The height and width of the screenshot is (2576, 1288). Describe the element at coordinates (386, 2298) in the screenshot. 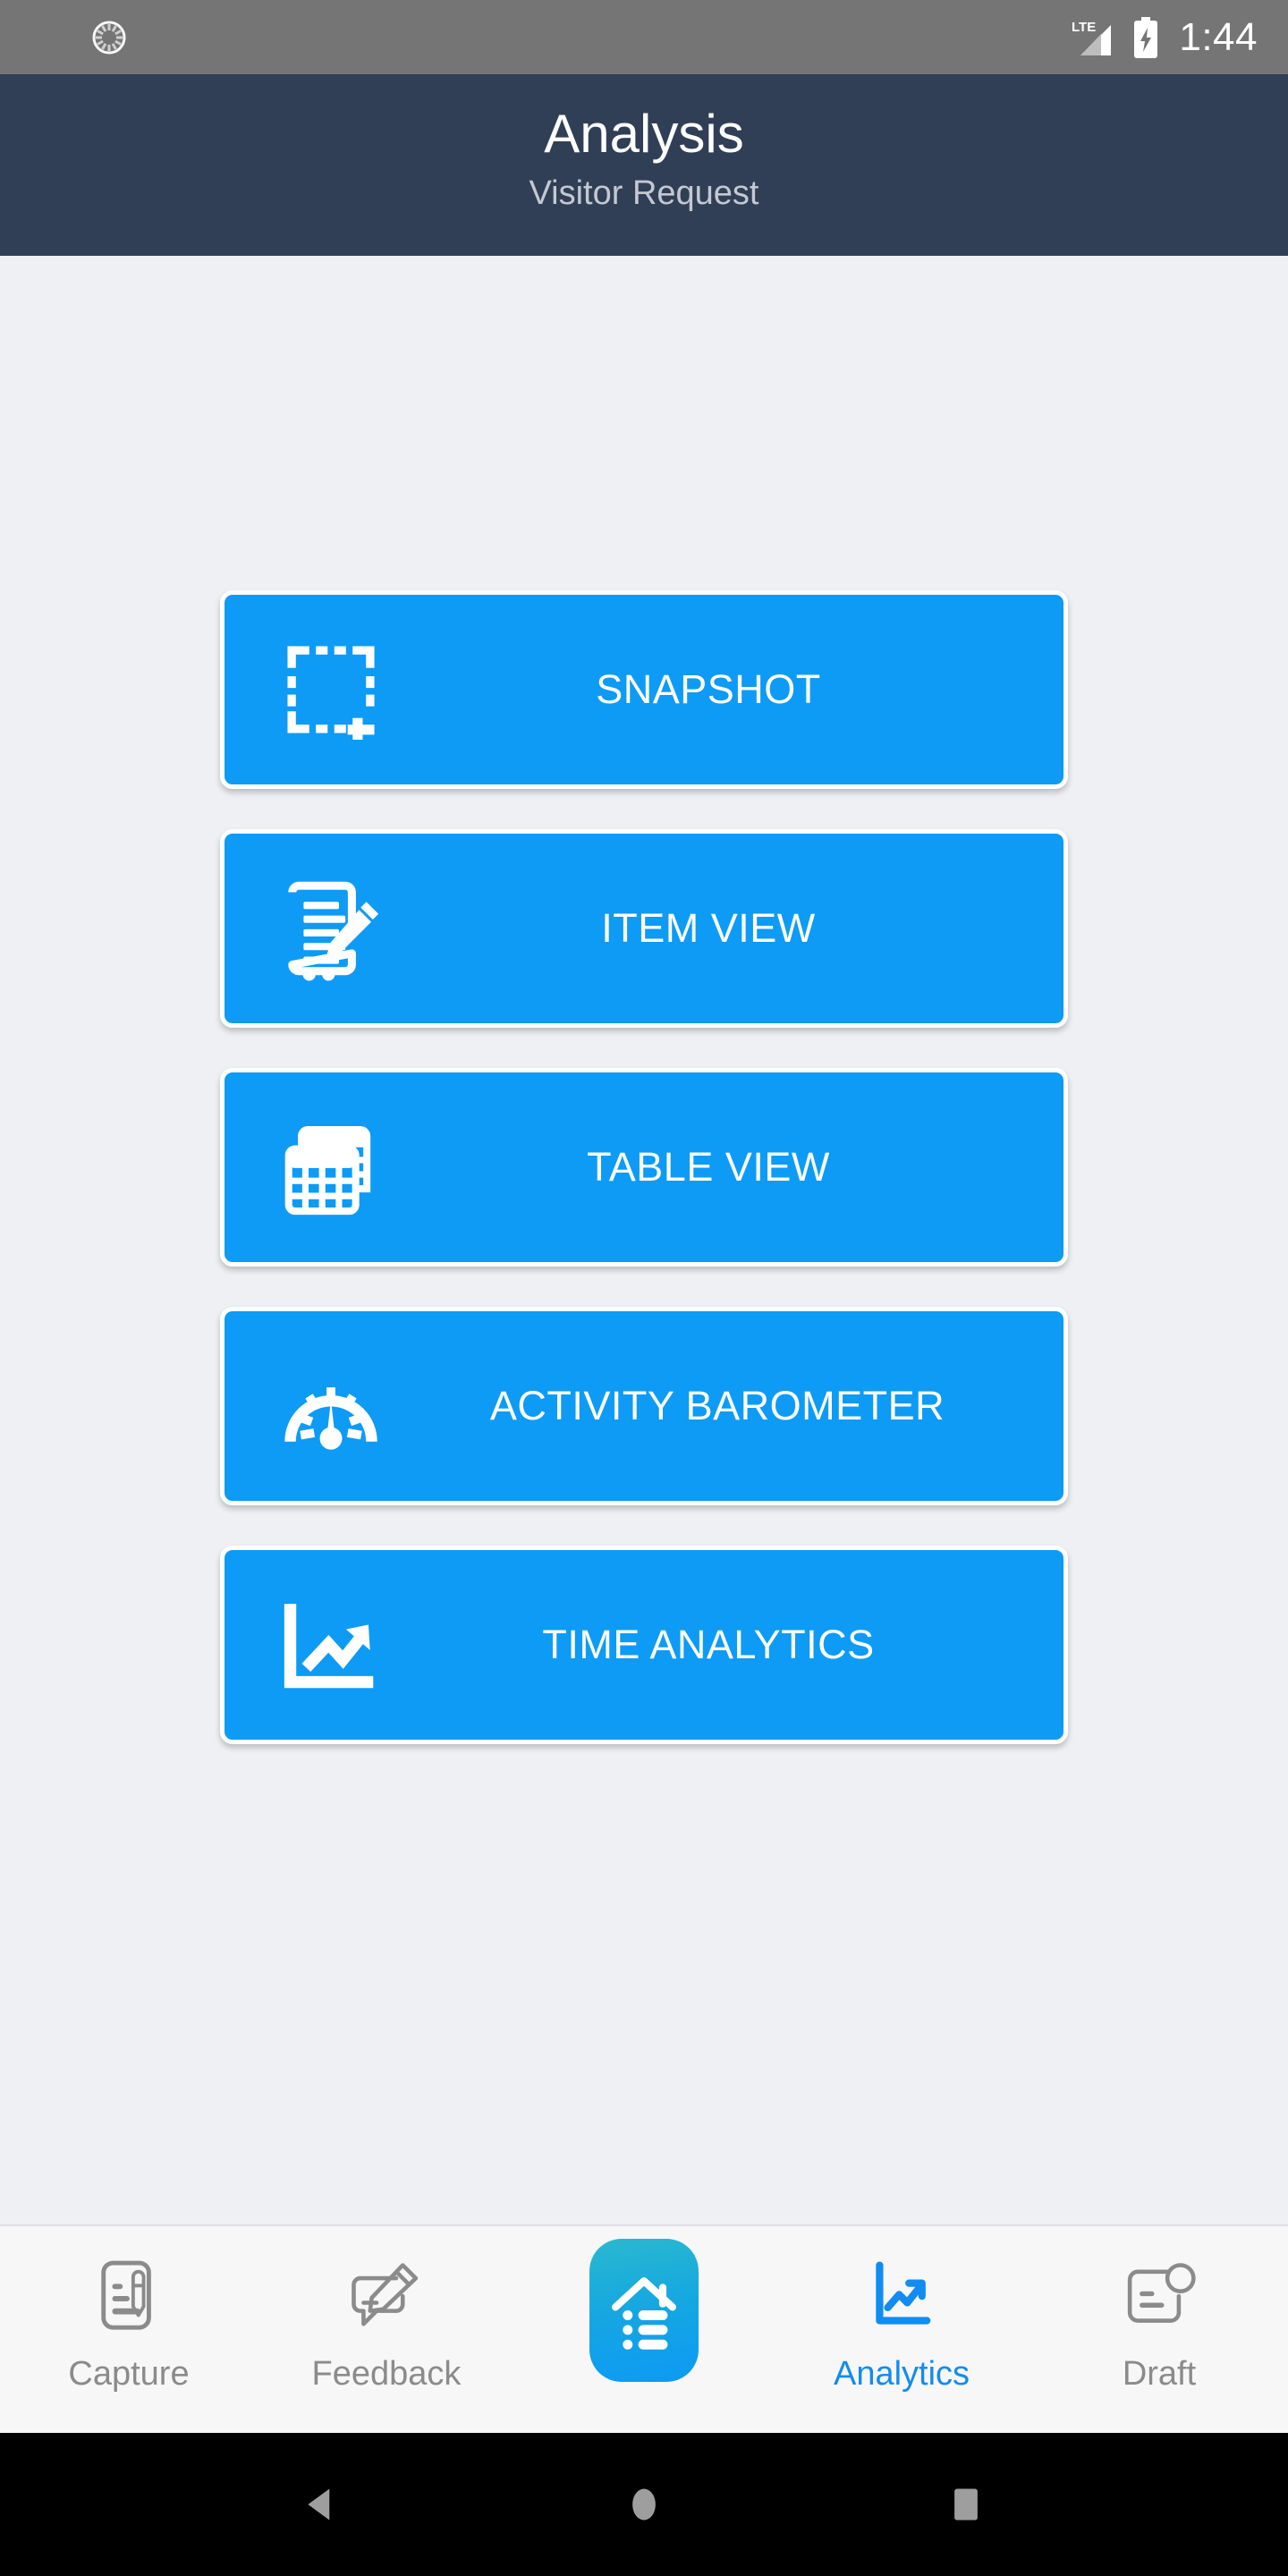

I see `speech-bubble-pencil-icon` at that location.